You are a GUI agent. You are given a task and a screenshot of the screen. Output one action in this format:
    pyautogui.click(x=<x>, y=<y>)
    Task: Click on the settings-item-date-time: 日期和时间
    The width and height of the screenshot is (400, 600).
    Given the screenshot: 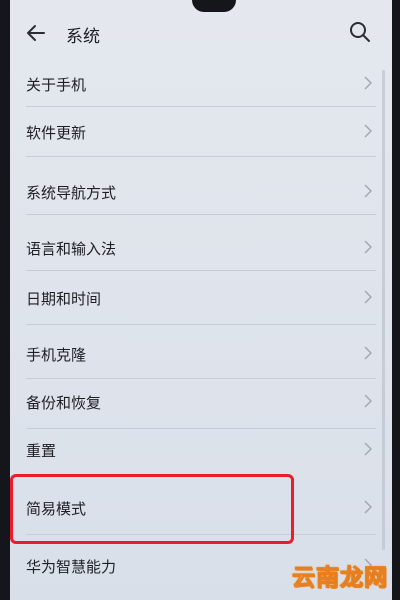 What is the action you would take?
    pyautogui.click(x=201, y=298)
    